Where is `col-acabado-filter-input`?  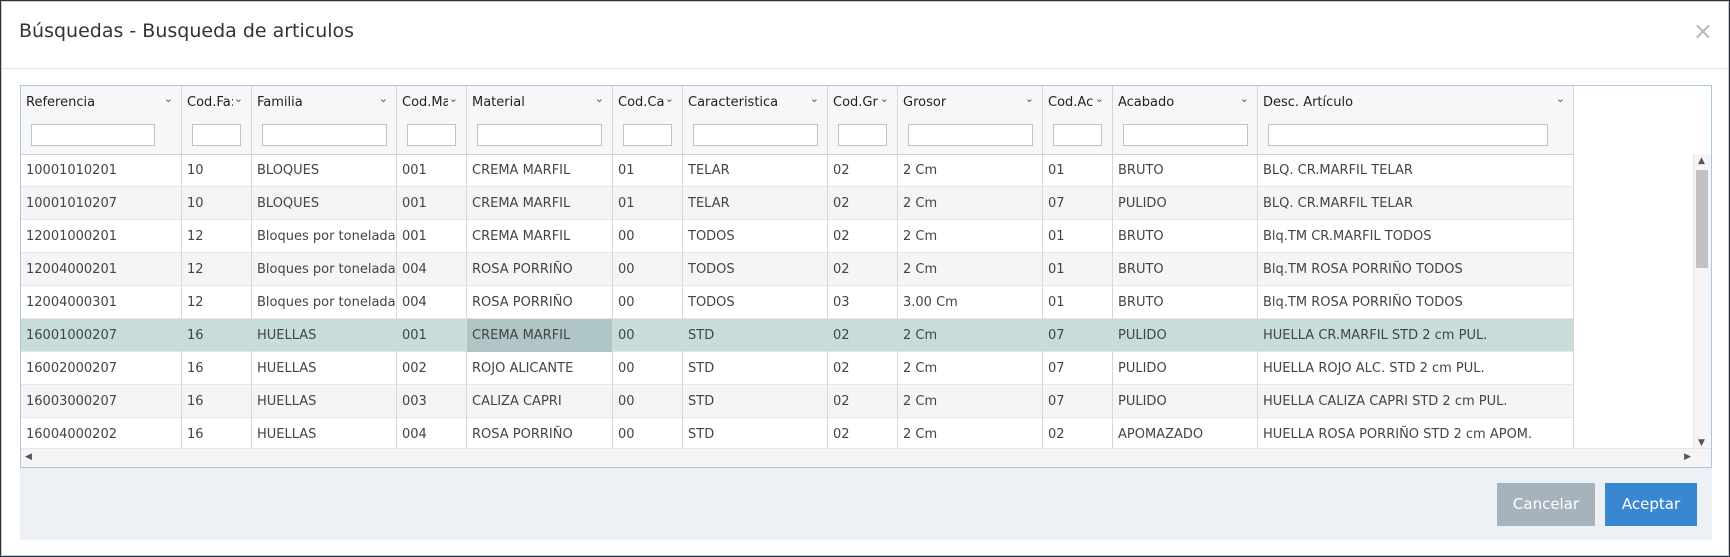
col-acabado-filter-input is located at coordinates (1185, 135).